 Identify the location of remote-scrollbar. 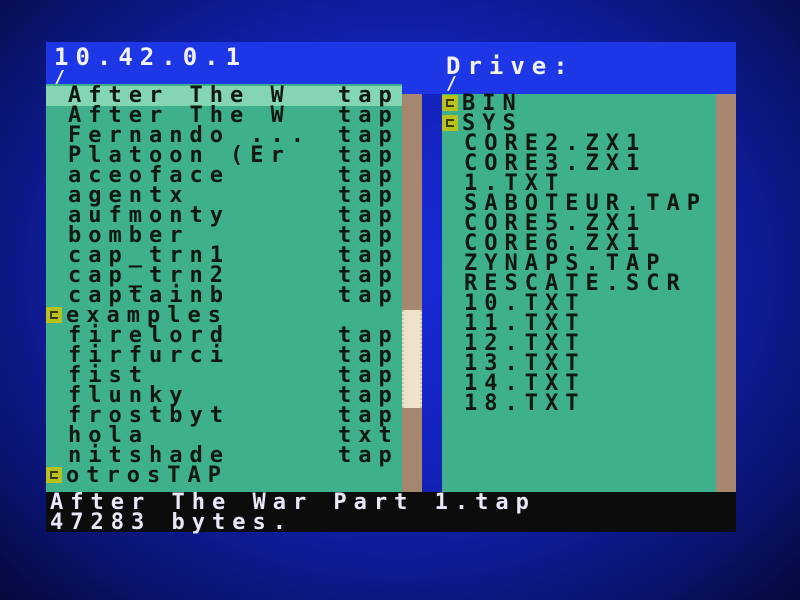
(412, 293).